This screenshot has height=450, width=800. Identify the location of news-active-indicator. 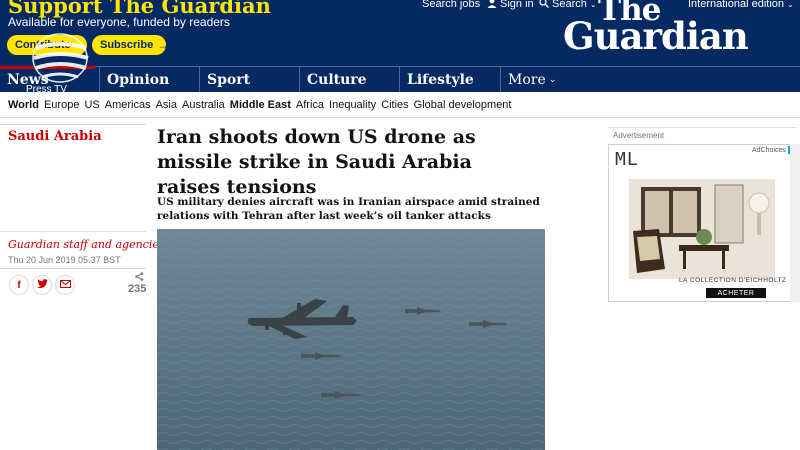
(47, 67).